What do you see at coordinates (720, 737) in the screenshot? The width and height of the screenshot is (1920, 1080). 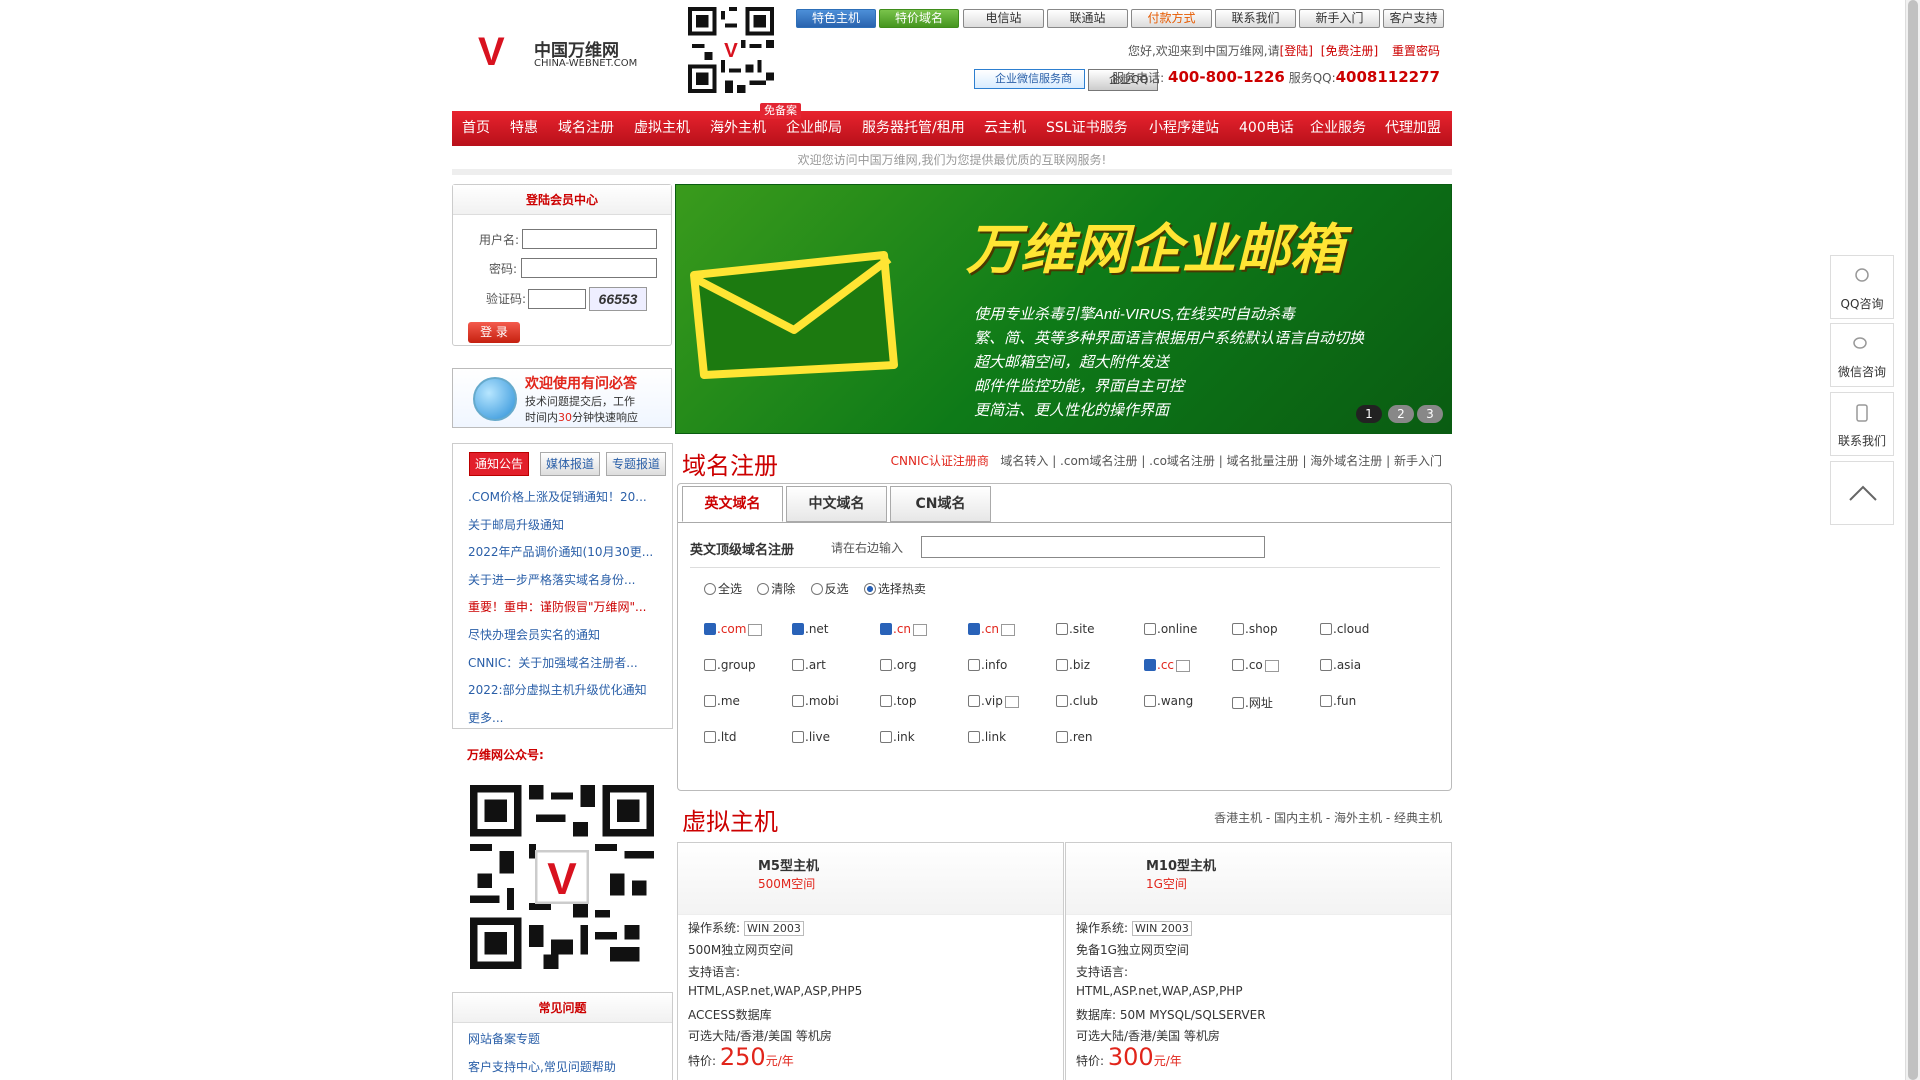 I see `domain-ext-option: .ltd` at bounding box center [720, 737].